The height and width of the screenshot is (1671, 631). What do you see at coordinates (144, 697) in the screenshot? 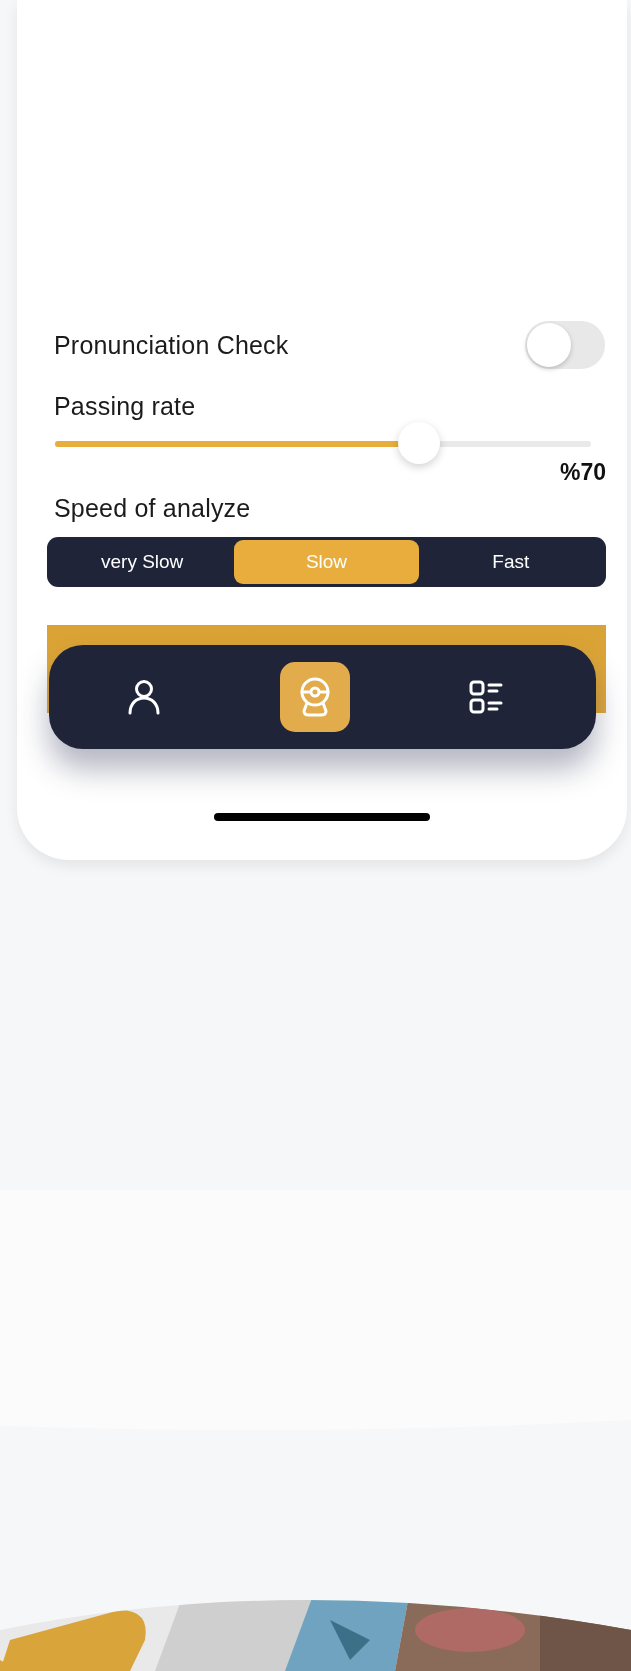
I see `person-icon` at bounding box center [144, 697].